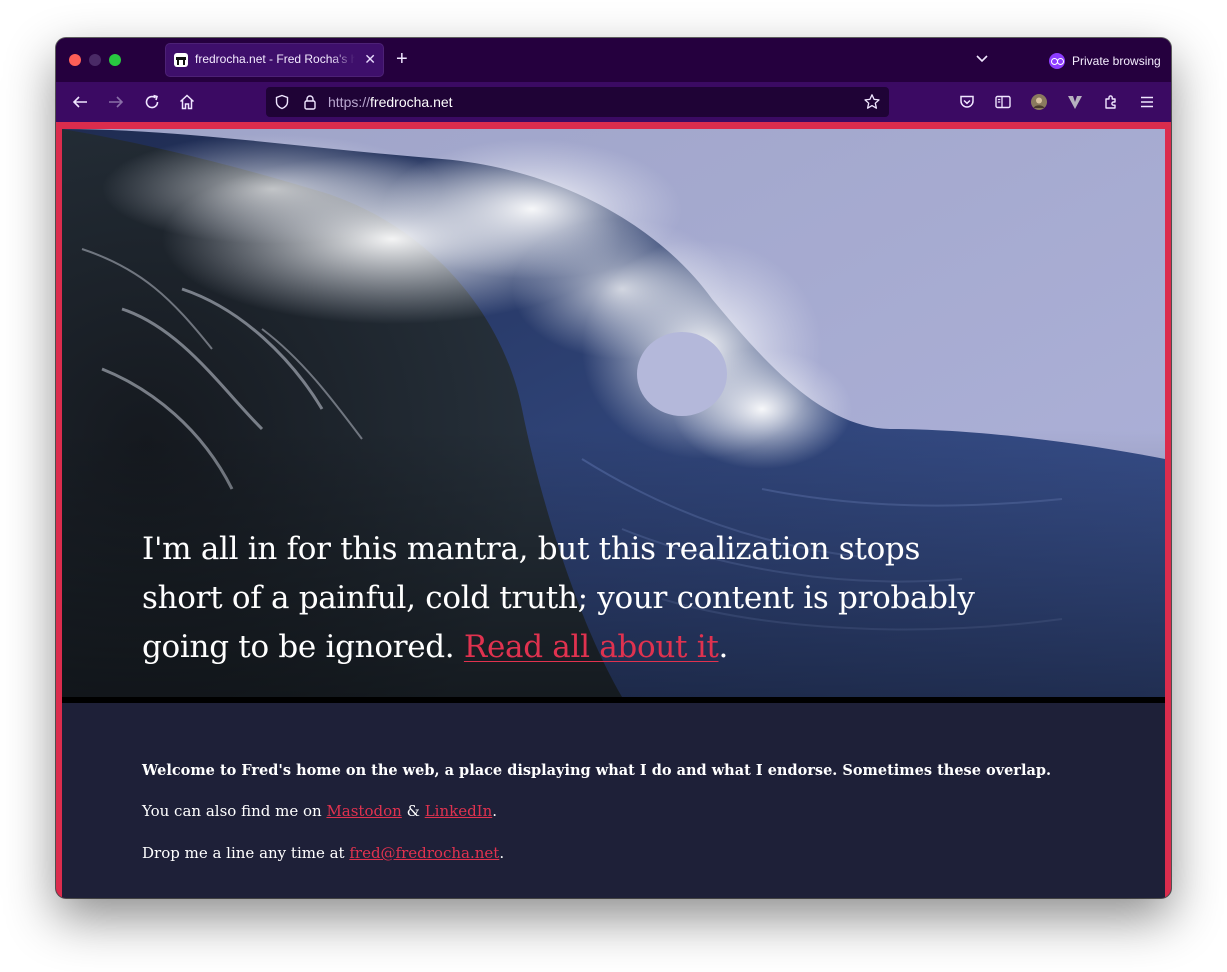  What do you see at coordinates (390, 102) in the screenshot?
I see `url-text: https://fredrocha.net` at bounding box center [390, 102].